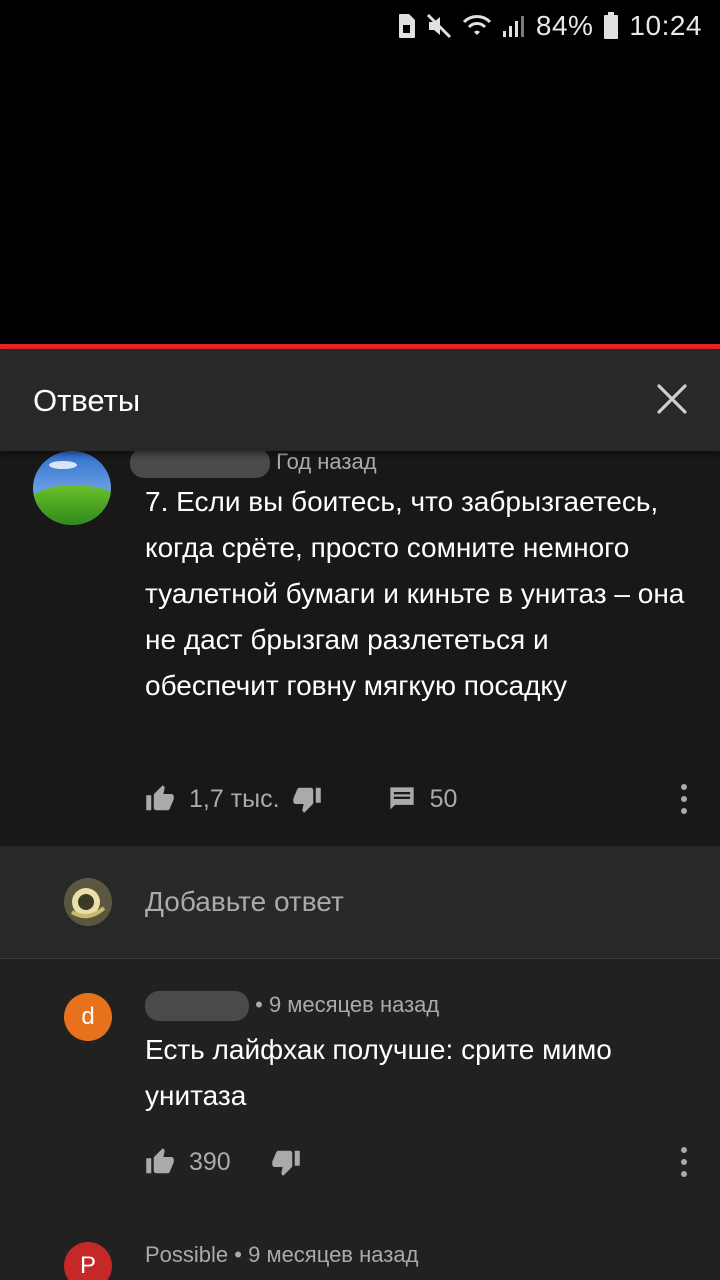  What do you see at coordinates (360, 902) in the screenshot?
I see `add-reply-row: Добавьте ответ` at bounding box center [360, 902].